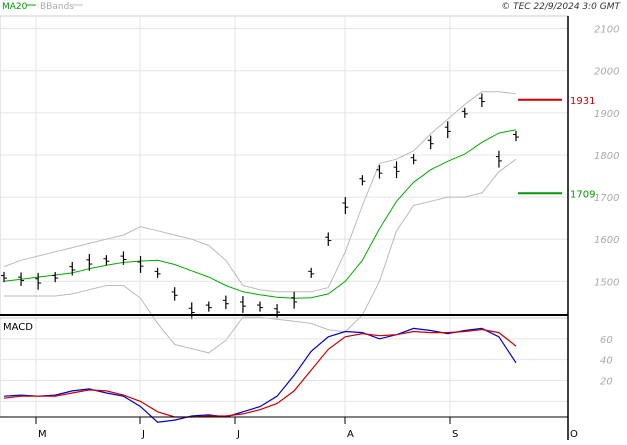  I want to click on price-tick-label: 1900, so click(606, 114).